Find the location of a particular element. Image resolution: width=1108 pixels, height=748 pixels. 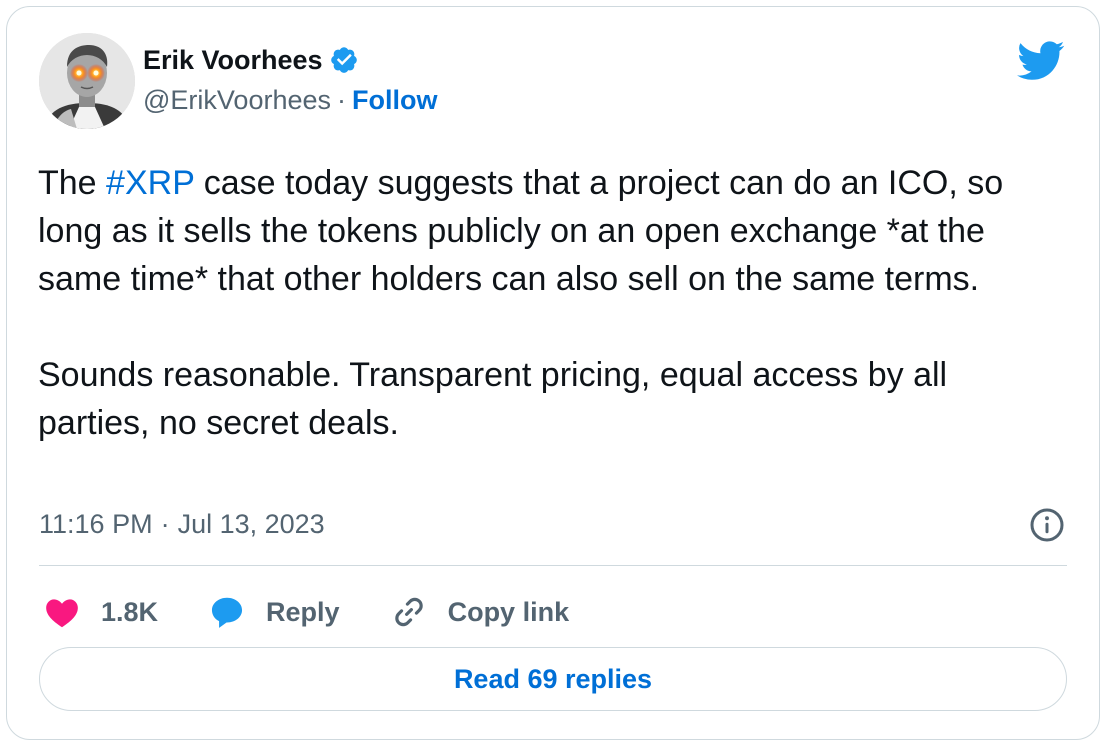

copy-link-button: Copy link is located at coordinates (480, 612).